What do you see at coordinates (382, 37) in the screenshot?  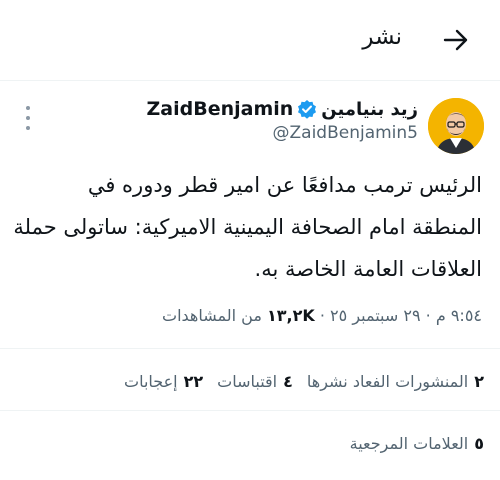 I see `page-title: نشر` at bounding box center [382, 37].